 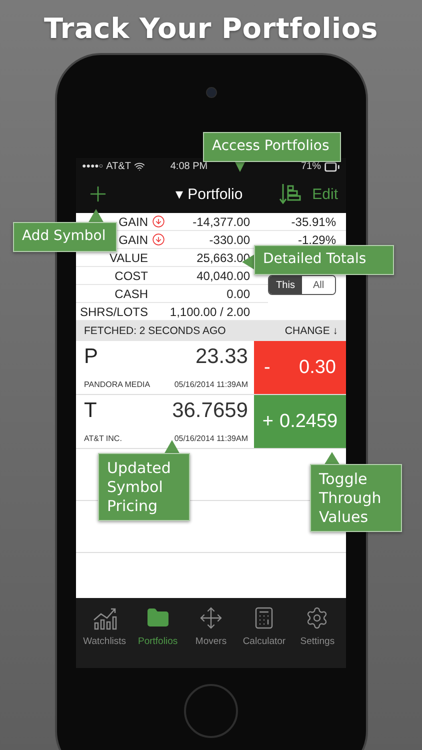 What do you see at coordinates (325, 194) in the screenshot?
I see `edit-button: Edit` at bounding box center [325, 194].